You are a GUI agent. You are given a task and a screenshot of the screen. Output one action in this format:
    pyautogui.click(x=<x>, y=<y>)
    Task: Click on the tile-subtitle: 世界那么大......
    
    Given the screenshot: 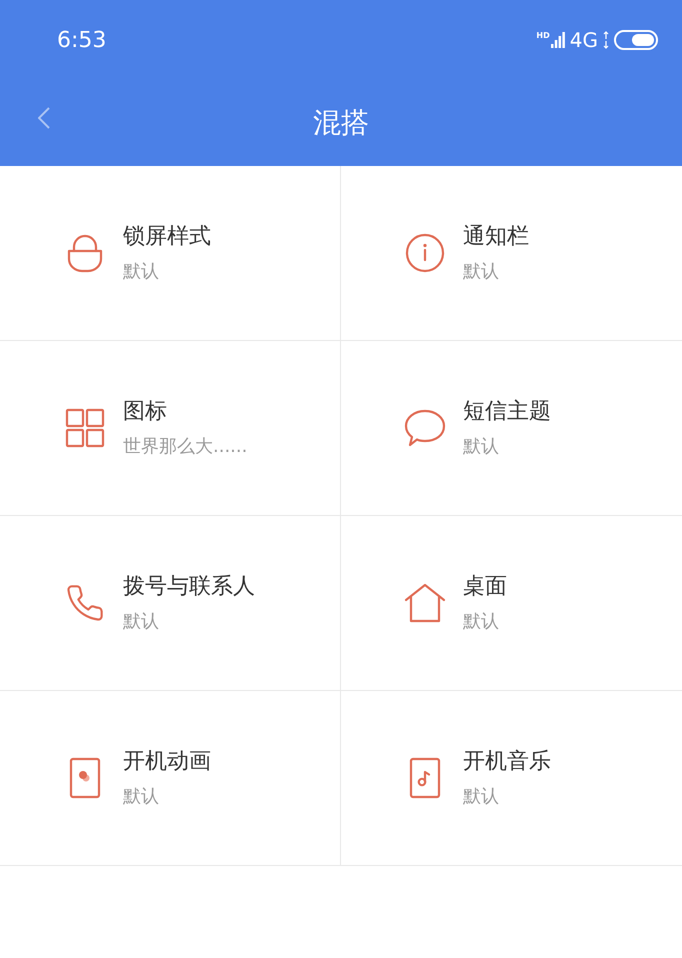 What is the action you would take?
    pyautogui.click(x=185, y=447)
    